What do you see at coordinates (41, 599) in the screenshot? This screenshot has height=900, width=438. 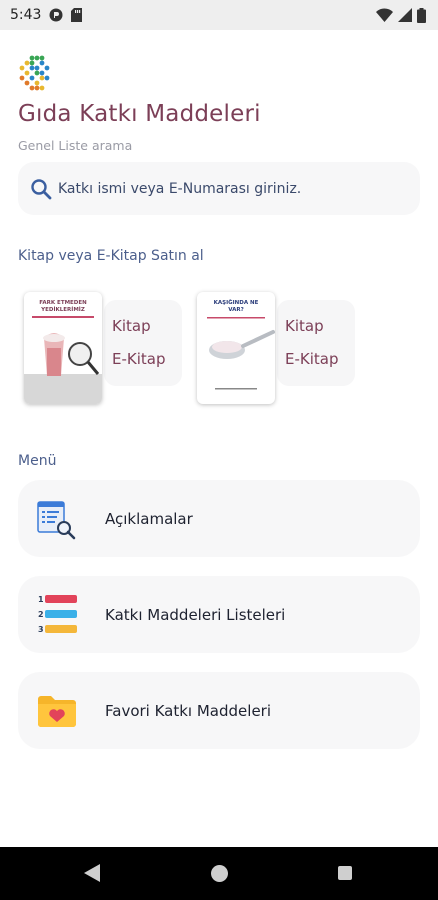 I see `svg-text: 1` at bounding box center [41, 599].